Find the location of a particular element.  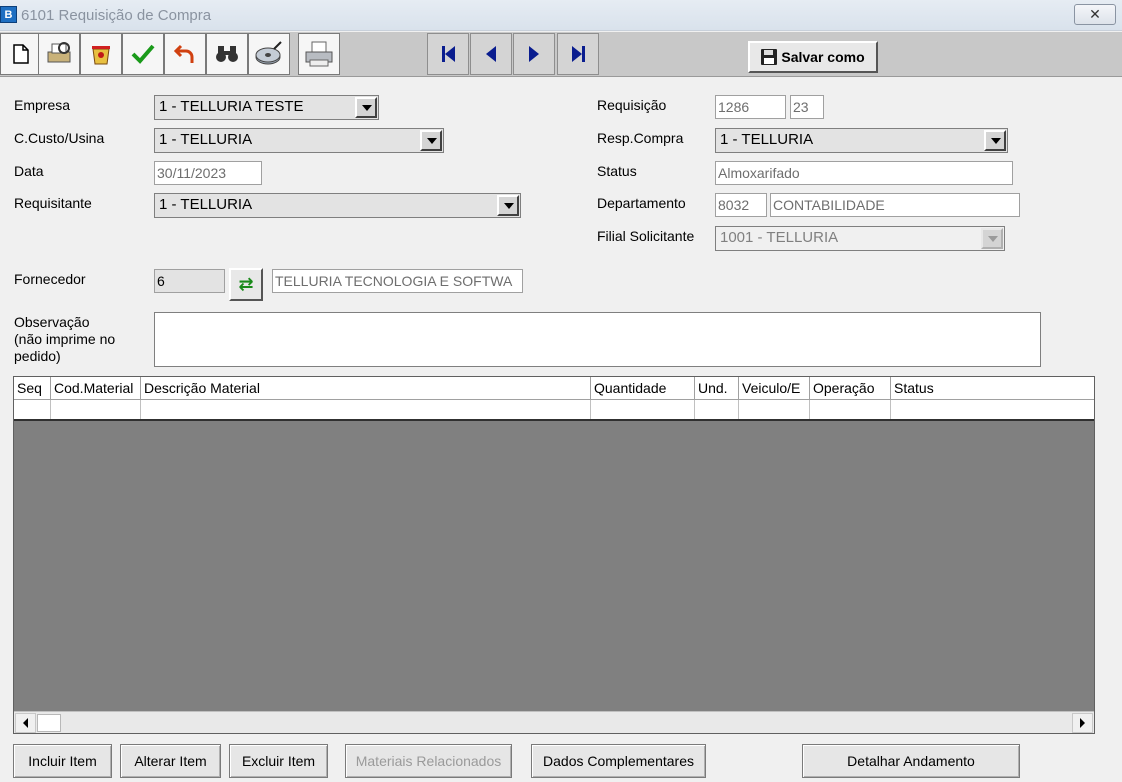

delete-icon is located at coordinates (101, 54).